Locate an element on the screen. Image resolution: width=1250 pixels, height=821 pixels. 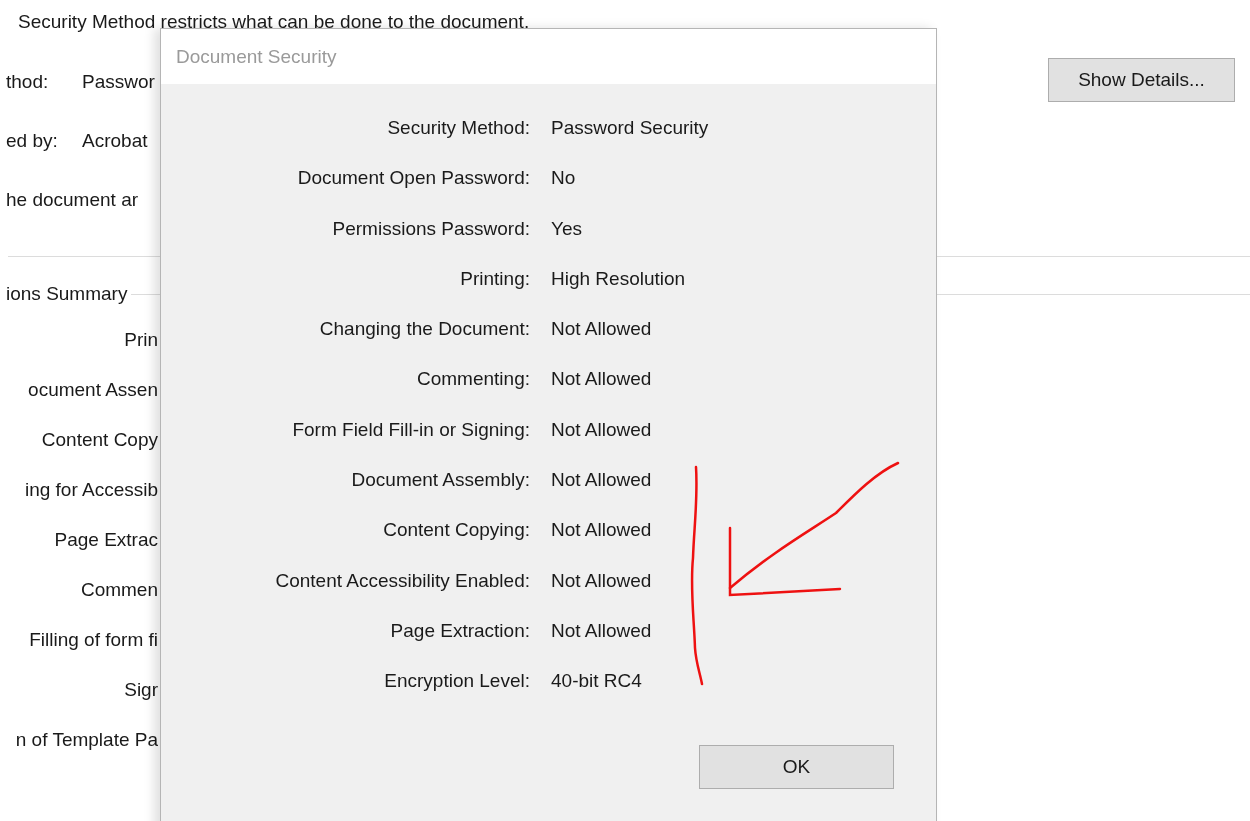
property-label: Content Accessibility Enabled: is located at coordinates (402, 580).